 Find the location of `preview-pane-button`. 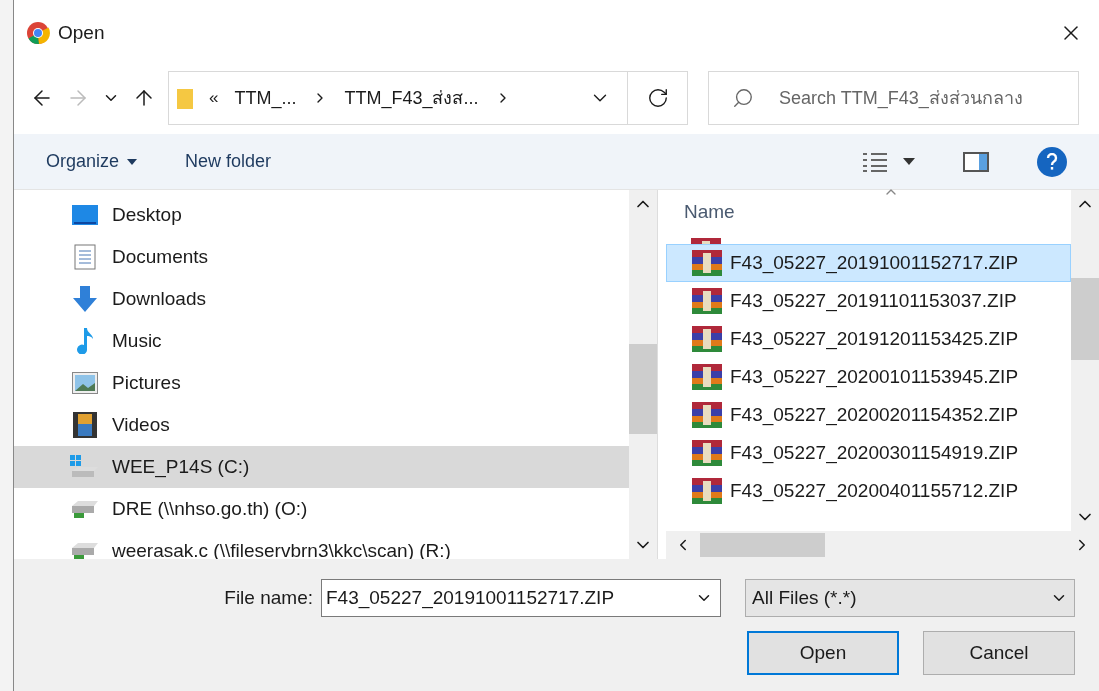

preview-pane-button is located at coordinates (976, 161).